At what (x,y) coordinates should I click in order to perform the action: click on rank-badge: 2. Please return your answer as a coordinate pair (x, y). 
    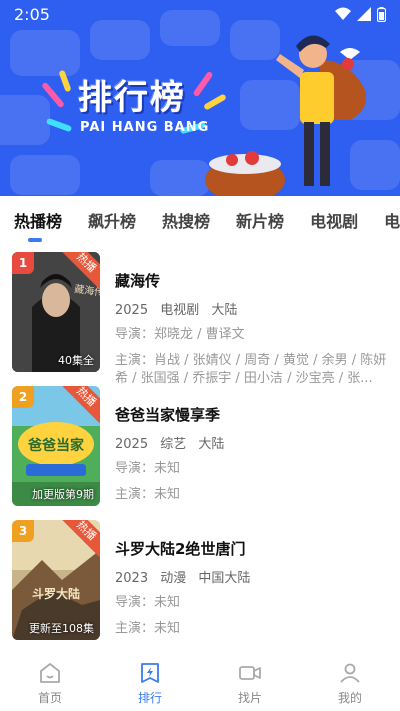
    Looking at the image, I should click on (23, 397).